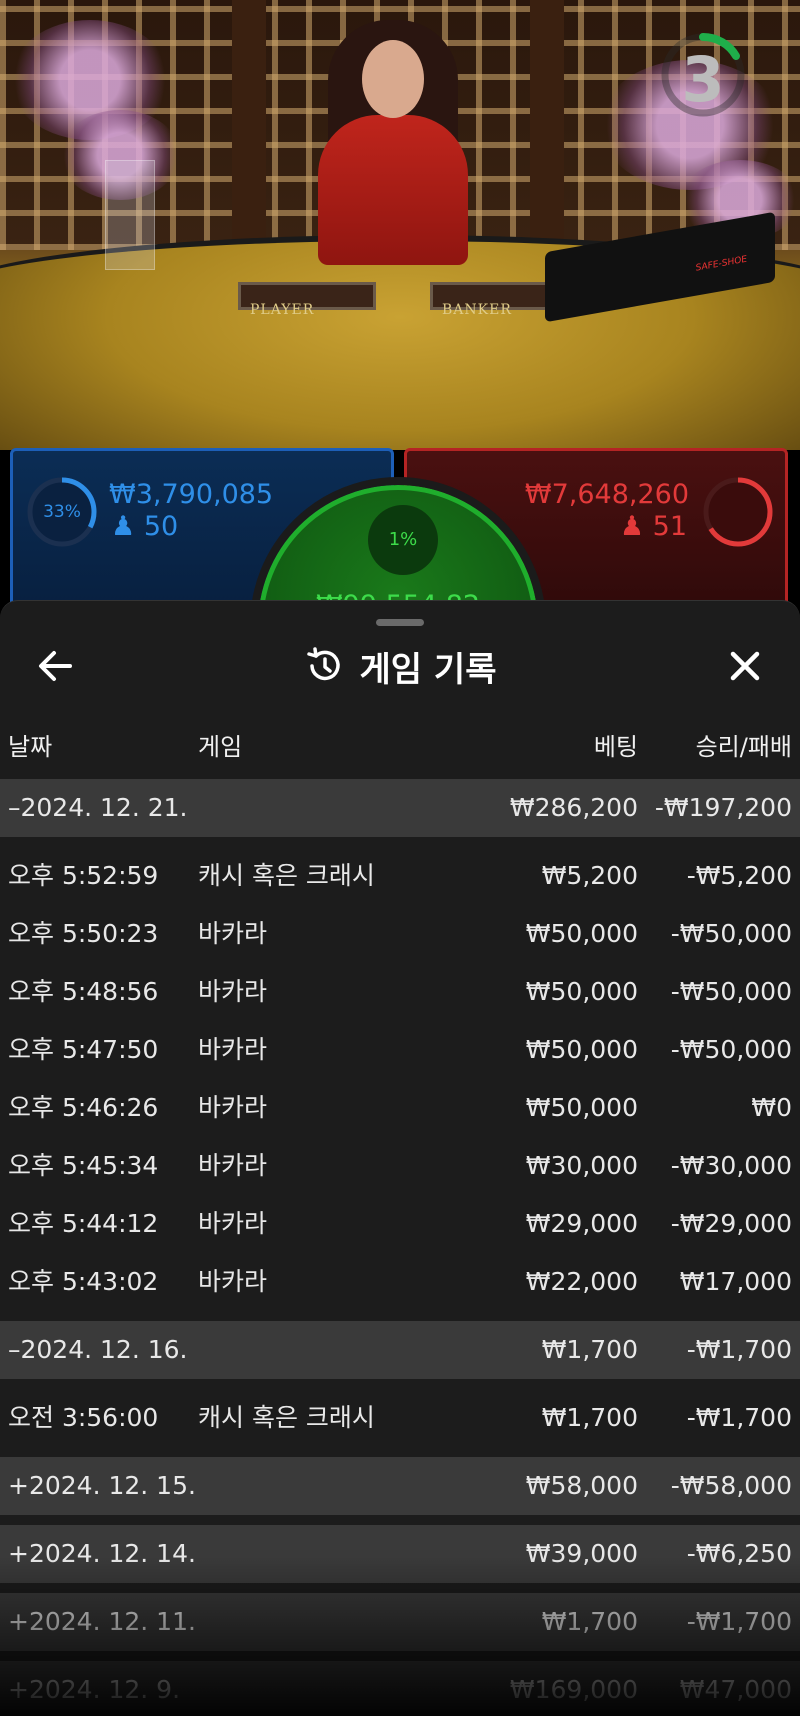 The image size is (800, 1716). I want to click on row-date: 오후 5:50:23, so click(83, 933).